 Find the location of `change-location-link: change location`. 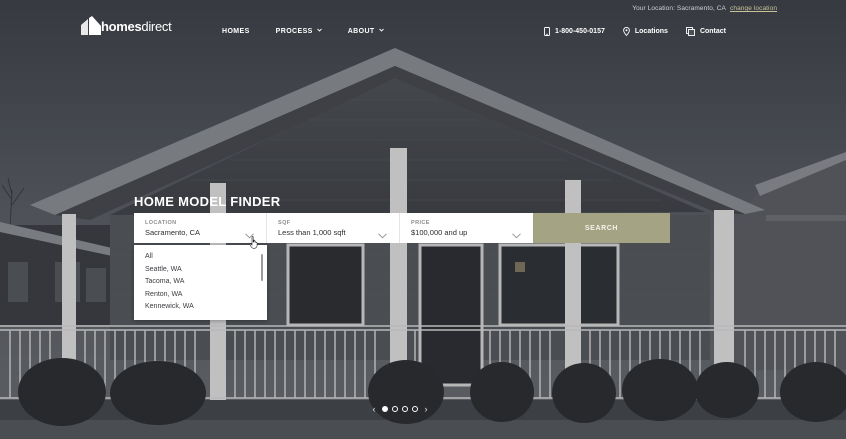

change-location-link: change location is located at coordinates (753, 8).